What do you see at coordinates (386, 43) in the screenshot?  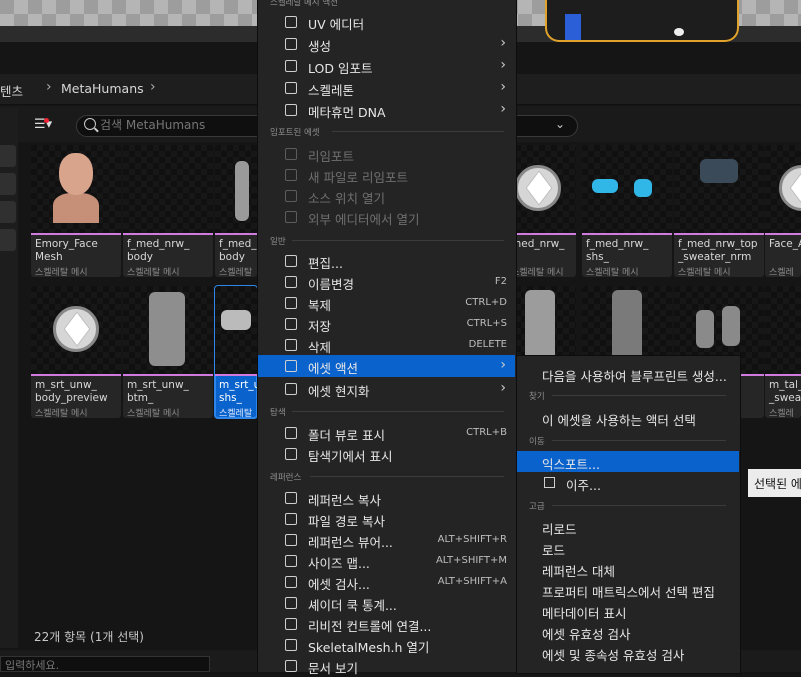 I see `menu-item-create: 생성 ›` at bounding box center [386, 43].